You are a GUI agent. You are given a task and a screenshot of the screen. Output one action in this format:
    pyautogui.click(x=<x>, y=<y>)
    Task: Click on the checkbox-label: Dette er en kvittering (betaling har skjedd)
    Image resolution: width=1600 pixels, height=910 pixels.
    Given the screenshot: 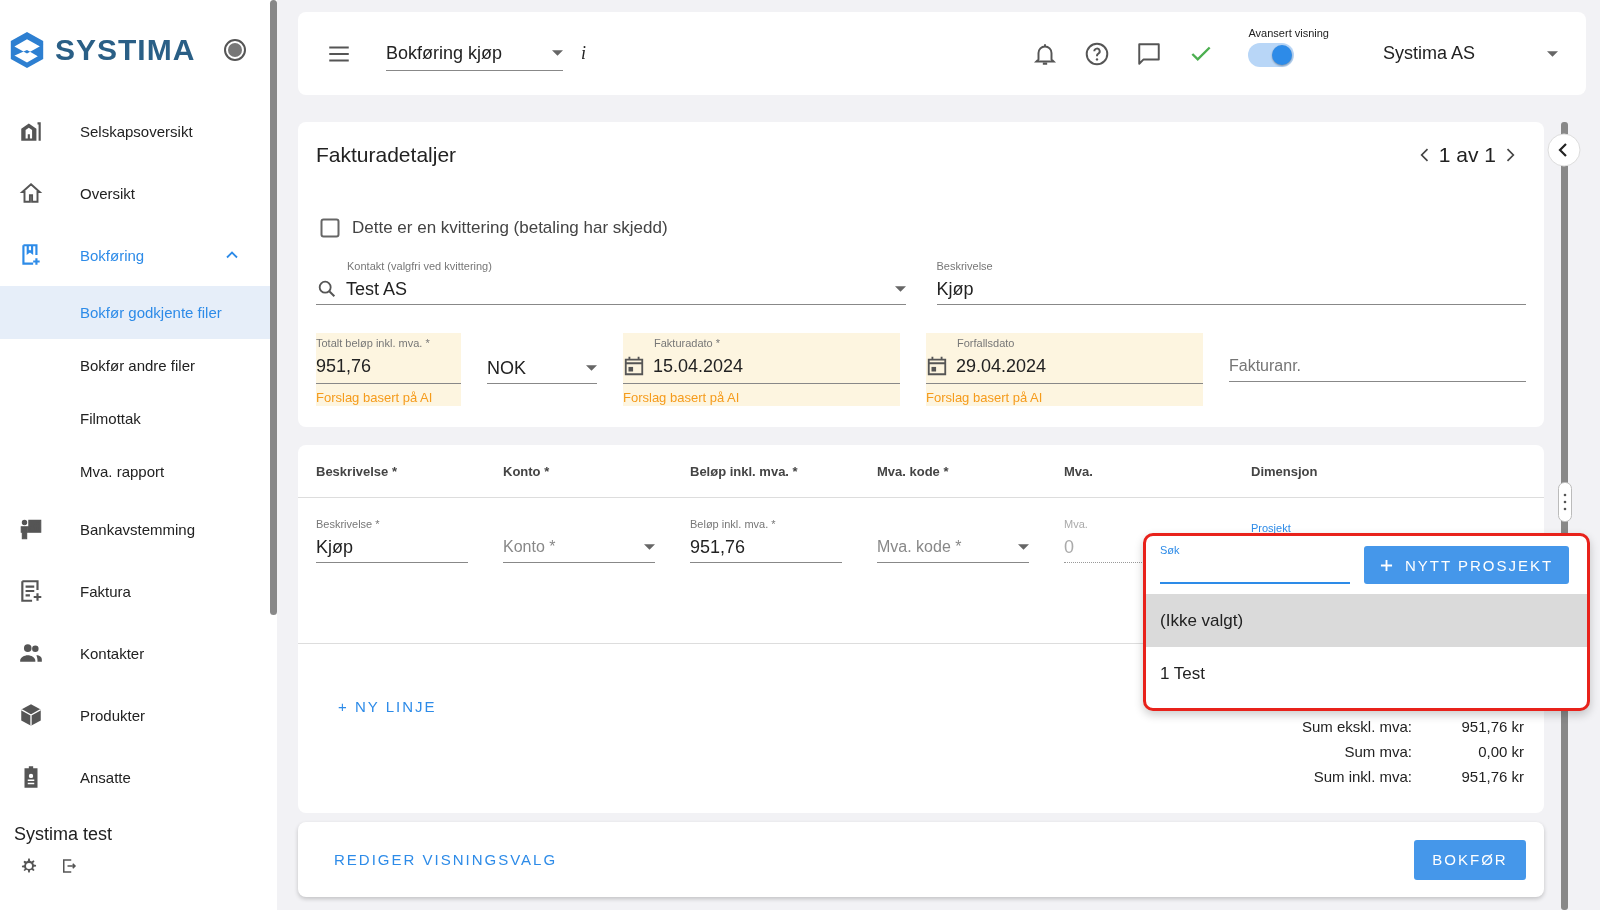 What is the action you would take?
    pyautogui.click(x=510, y=228)
    